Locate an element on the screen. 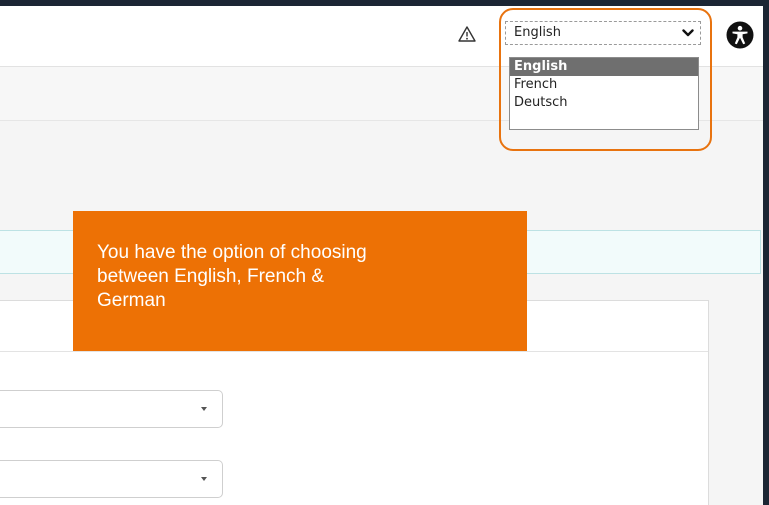 The height and width of the screenshot is (505, 769). callout-line-1: You have the option of choosing is located at coordinates (232, 252).